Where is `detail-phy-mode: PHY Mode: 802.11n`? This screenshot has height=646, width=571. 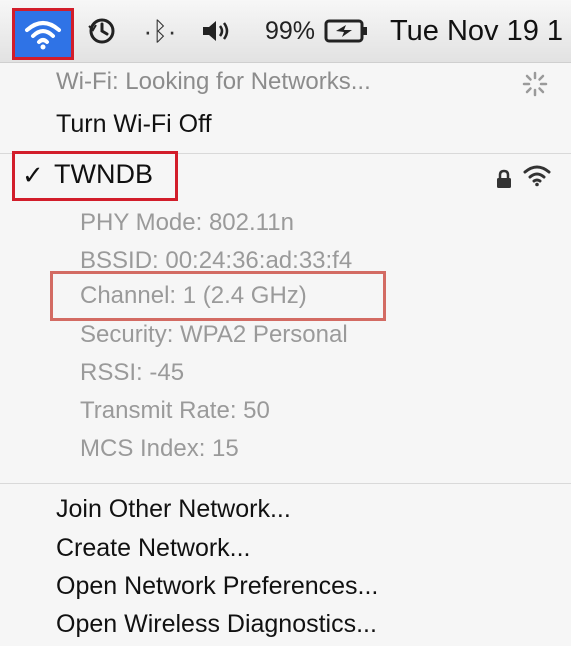 detail-phy-mode: PHY Mode: 802.11n is located at coordinates (187, 222).